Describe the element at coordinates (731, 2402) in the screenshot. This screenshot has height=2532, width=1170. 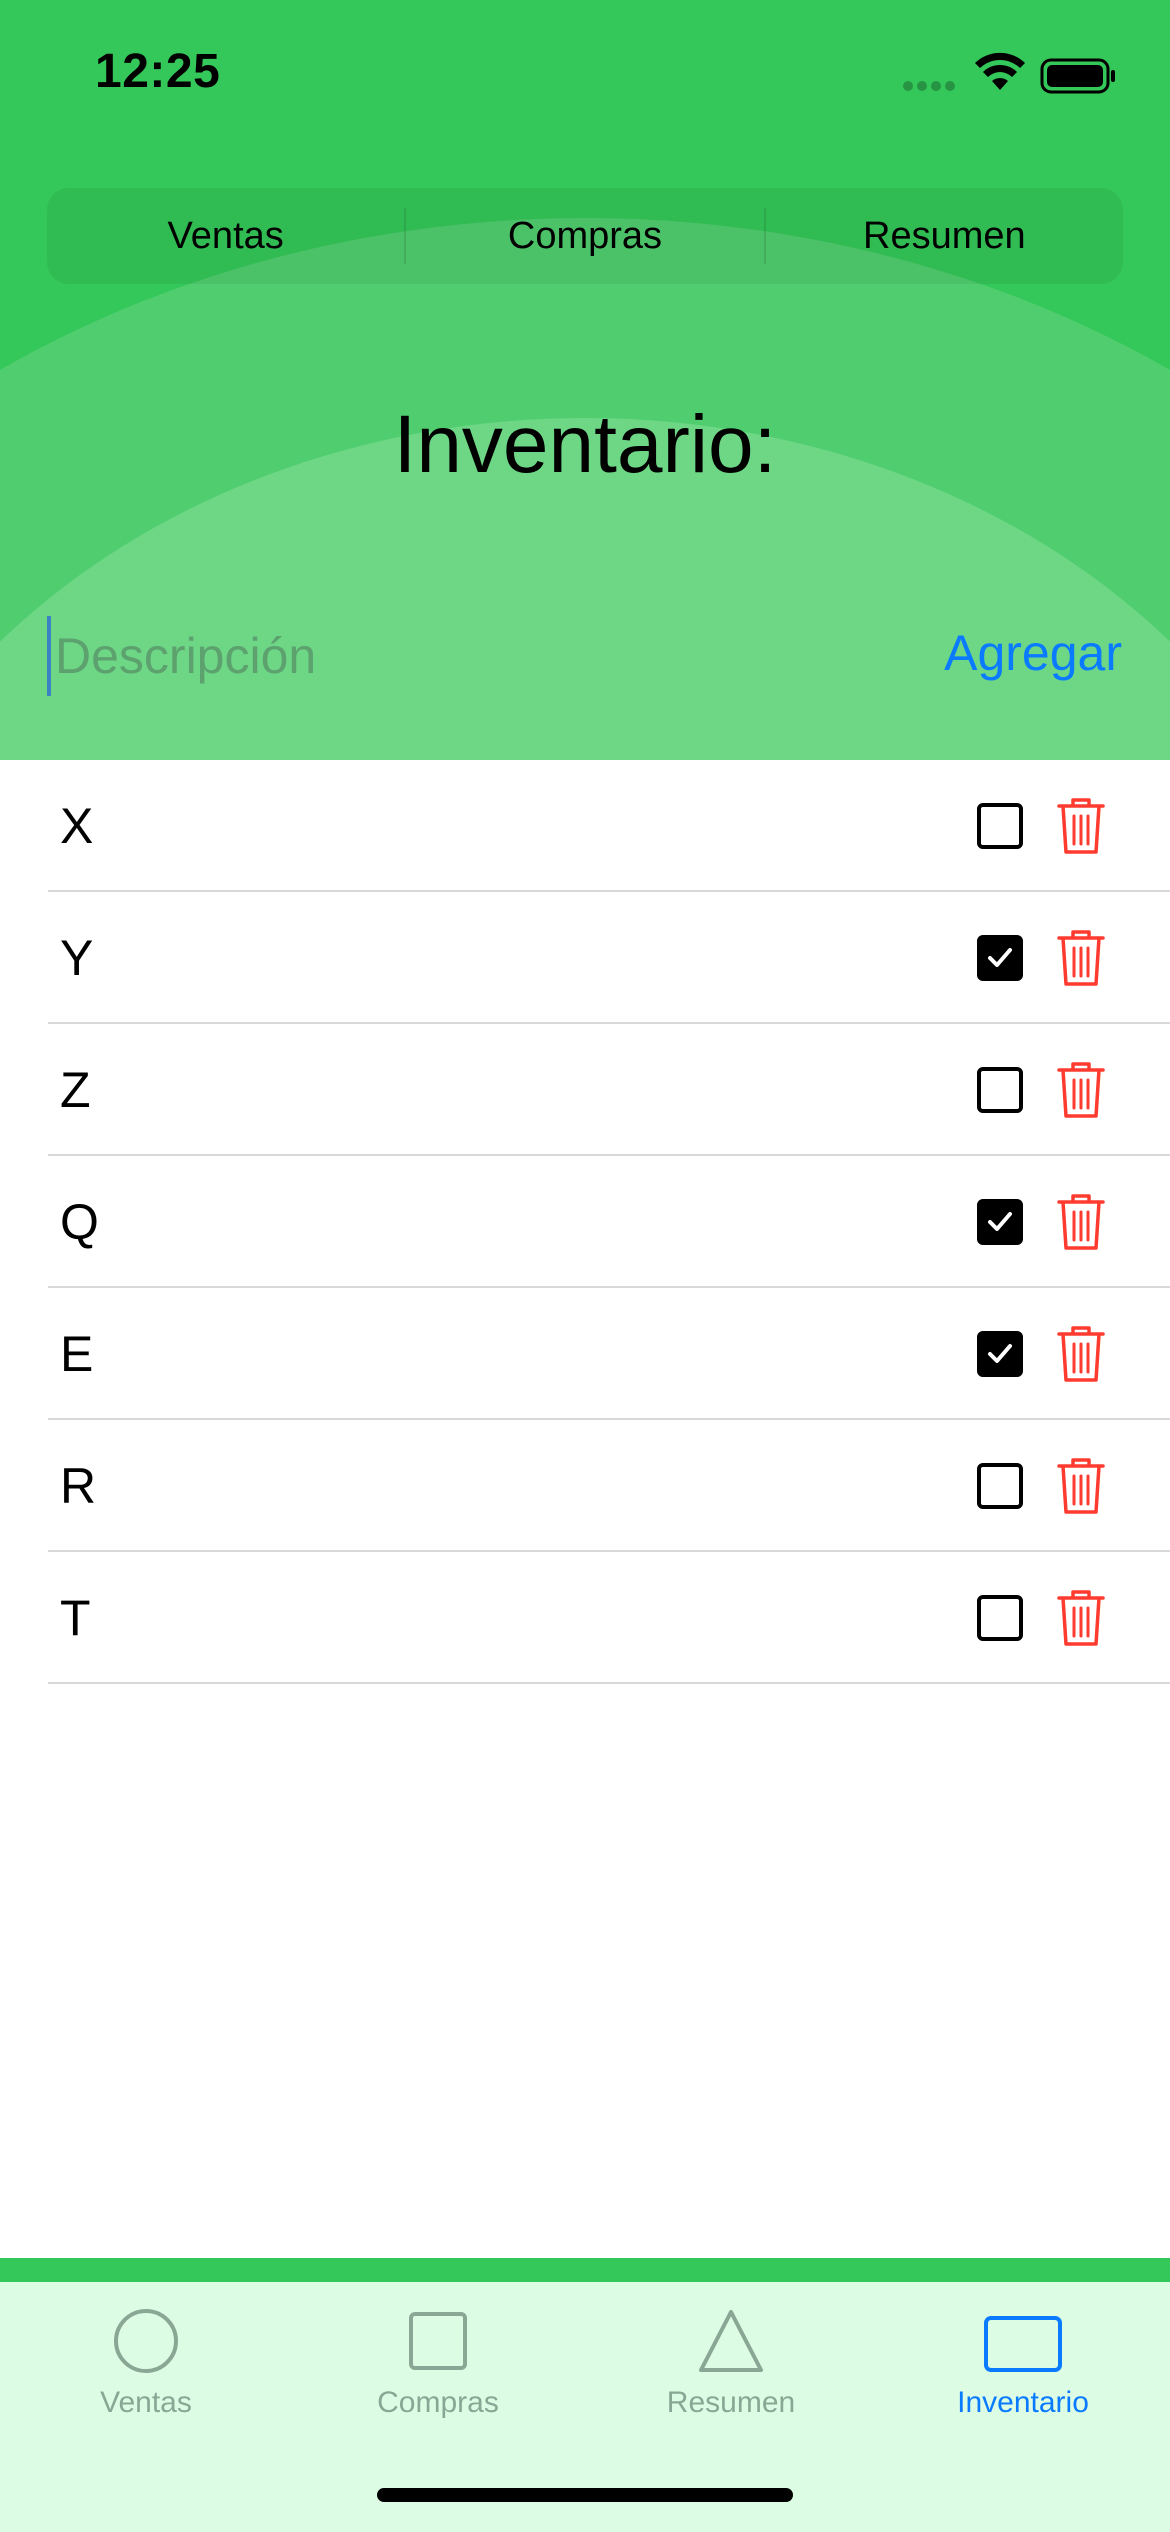
I see `tab-label: Resumen` at that location.